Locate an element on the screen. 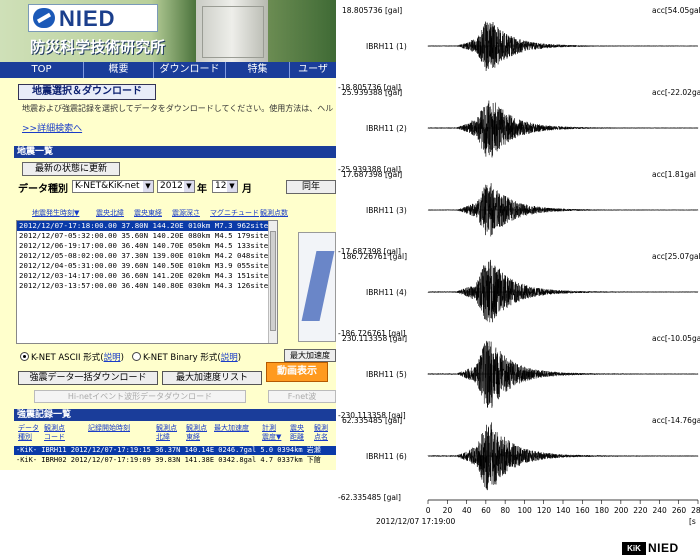  year-label: 年 is located at coordinates (202, 189).